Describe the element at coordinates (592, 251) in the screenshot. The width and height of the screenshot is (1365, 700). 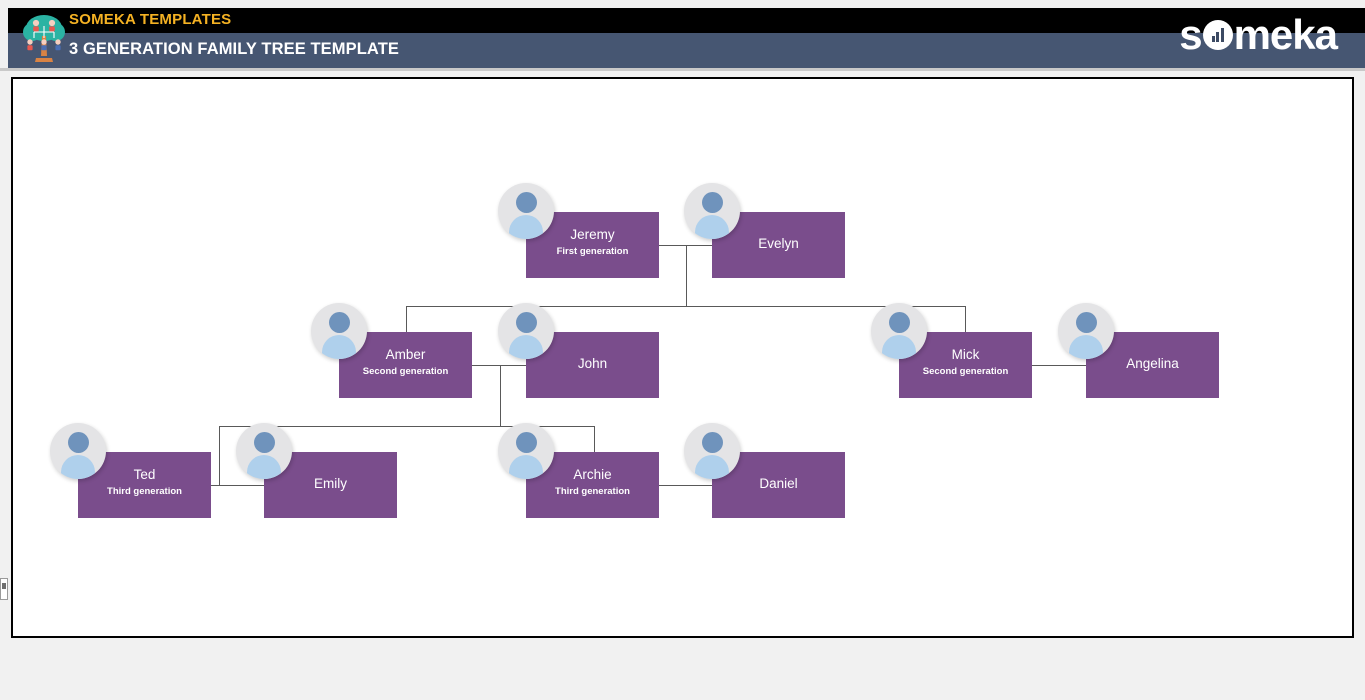
I see `person-subtitle-jeremy: First generation` at that location.